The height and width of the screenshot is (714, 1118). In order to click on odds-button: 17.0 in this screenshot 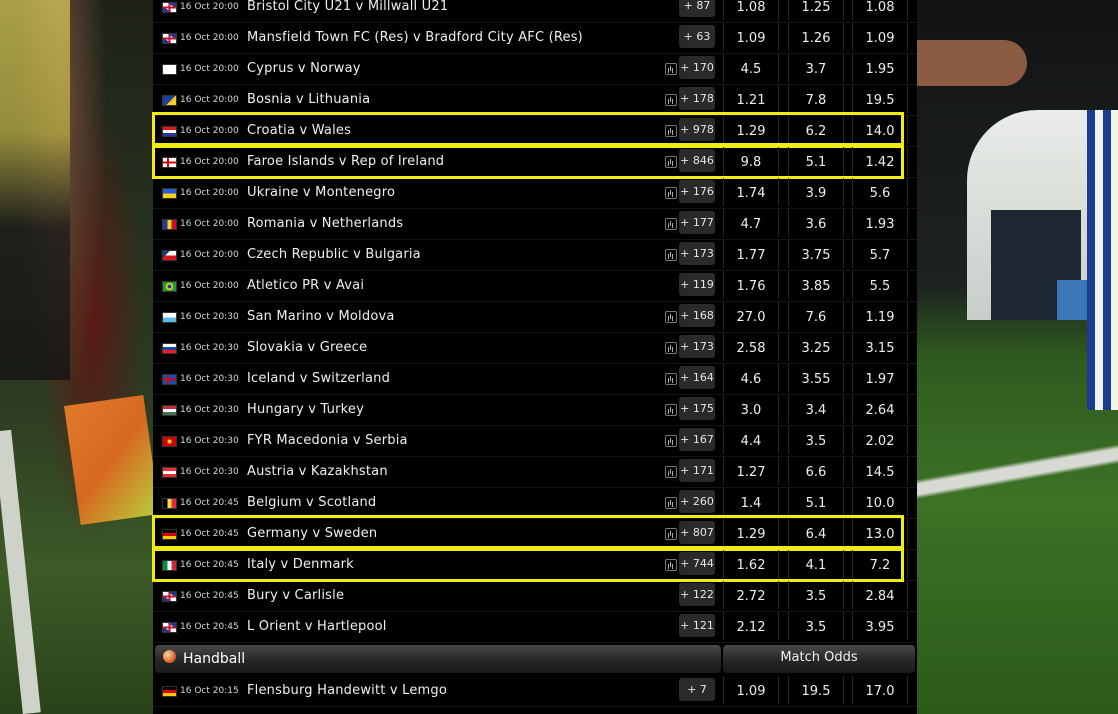, I will do `click(880, 690)`.